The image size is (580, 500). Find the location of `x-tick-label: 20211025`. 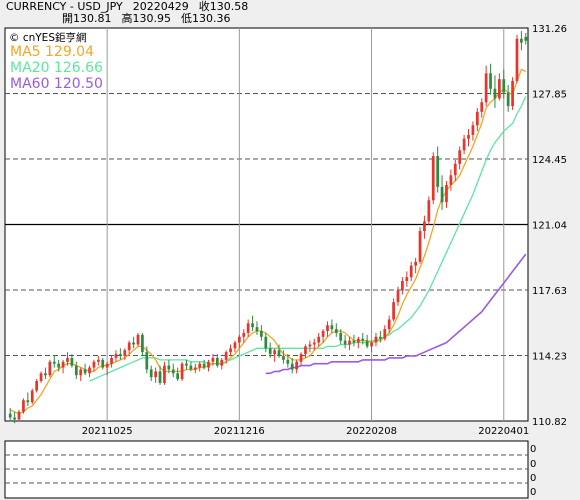

x-tick-label: 20211025 is located at coordinates (107, 431).